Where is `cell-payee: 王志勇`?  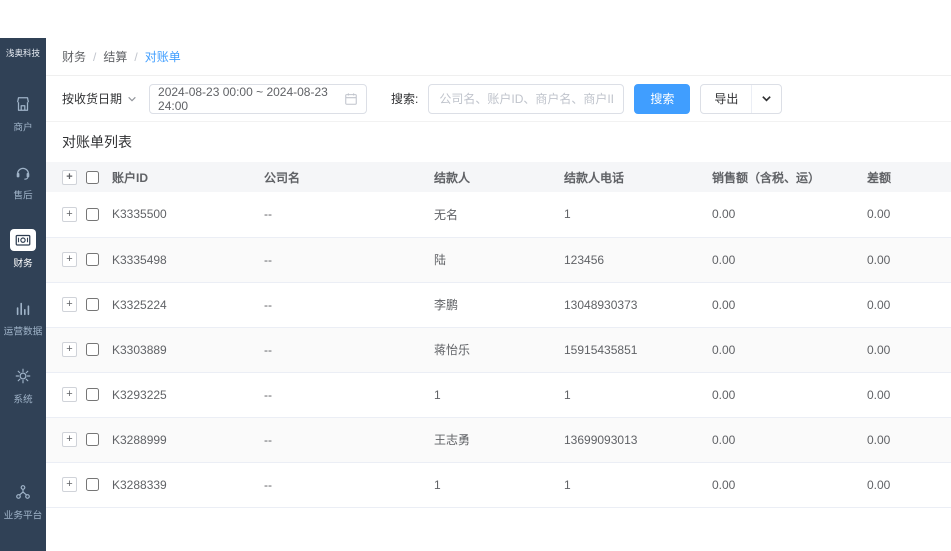
cell-payee: 王志勇 is located at coordinates (497, 440).